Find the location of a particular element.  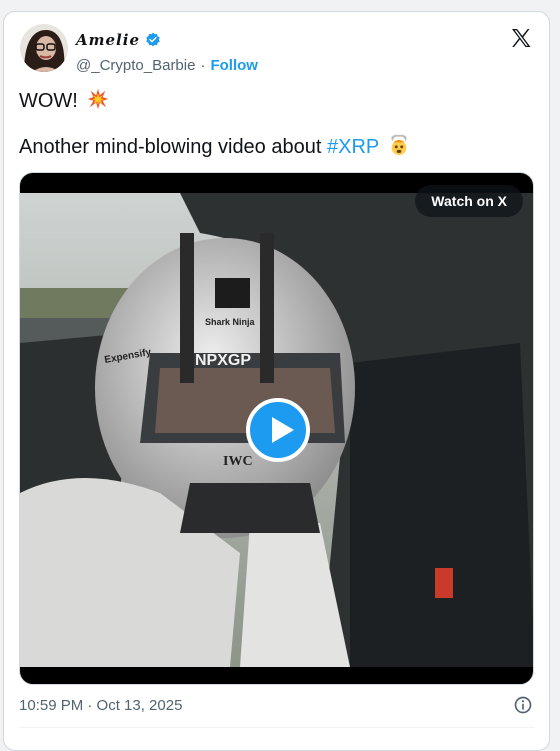

info-icon is located at coordinates (523, 705).